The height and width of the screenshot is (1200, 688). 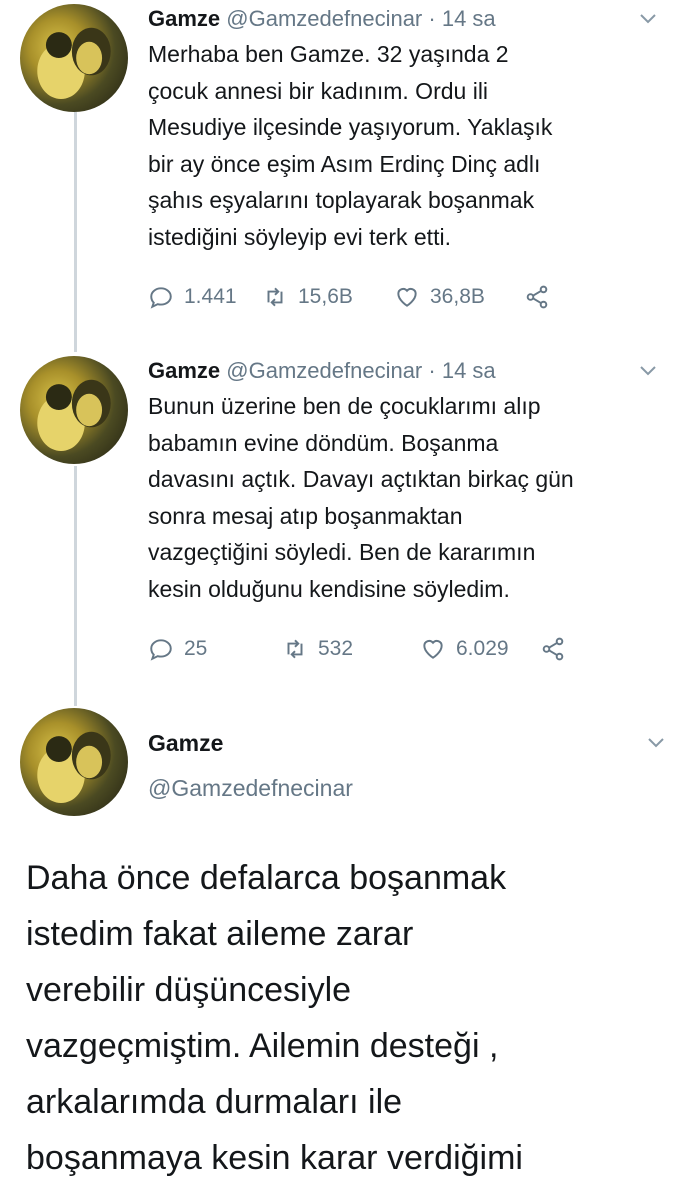 I want to click on tweet-actions: 1.441 15,6B 36,8B, so click(x=354, y=297).